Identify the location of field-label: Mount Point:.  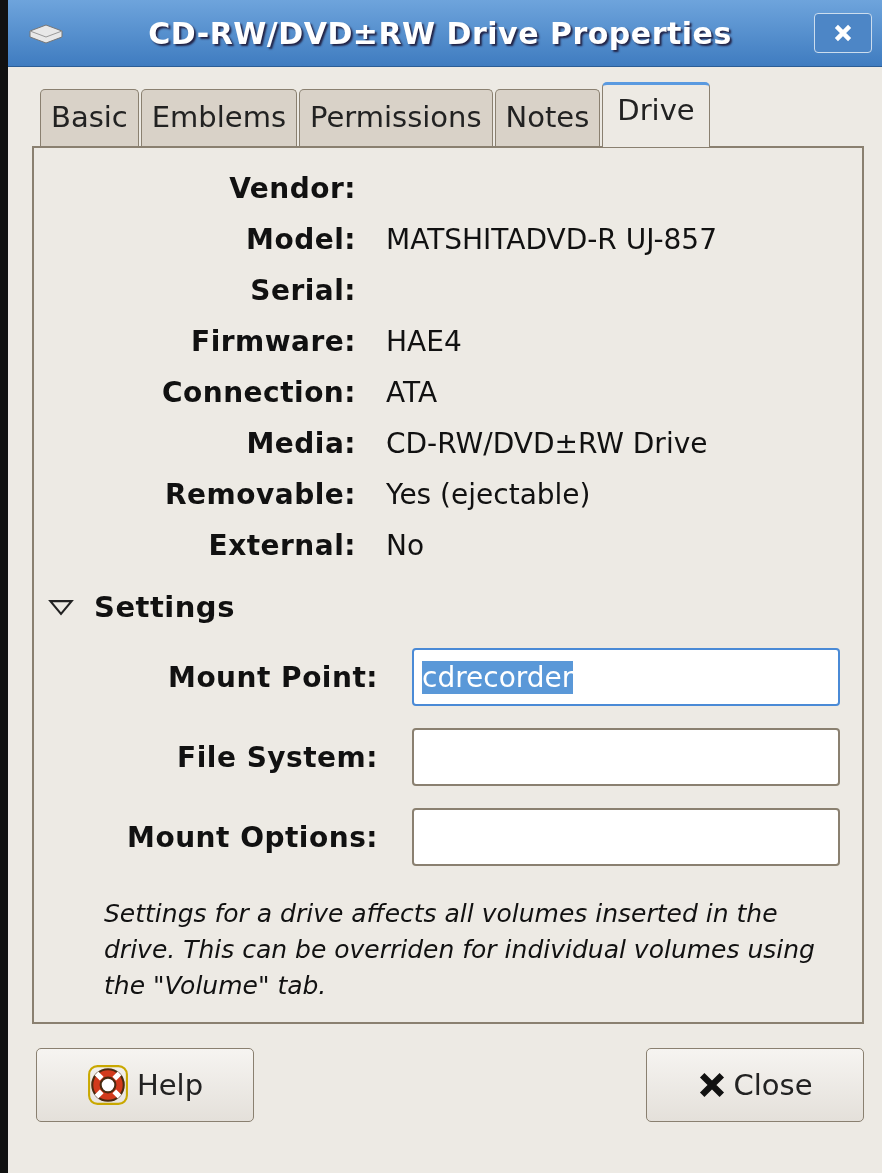
(272, 677).